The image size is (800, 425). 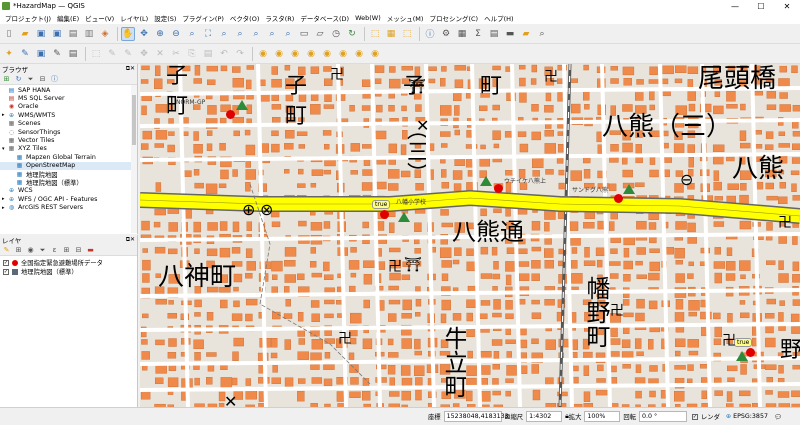 What do you see at coordinates (375, 34) in the screenshot?
I see `select-features-icon: ⬚` at bounding box center [375, 34].